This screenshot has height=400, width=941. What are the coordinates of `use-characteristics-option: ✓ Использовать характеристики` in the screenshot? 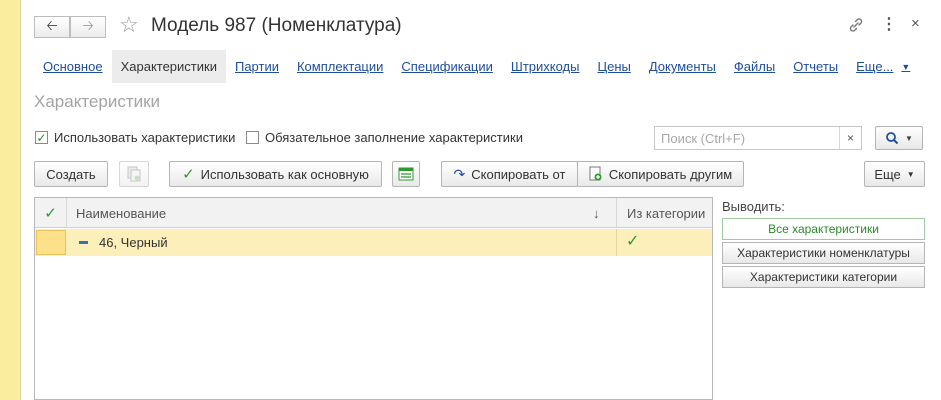 It's located at (135, 137).